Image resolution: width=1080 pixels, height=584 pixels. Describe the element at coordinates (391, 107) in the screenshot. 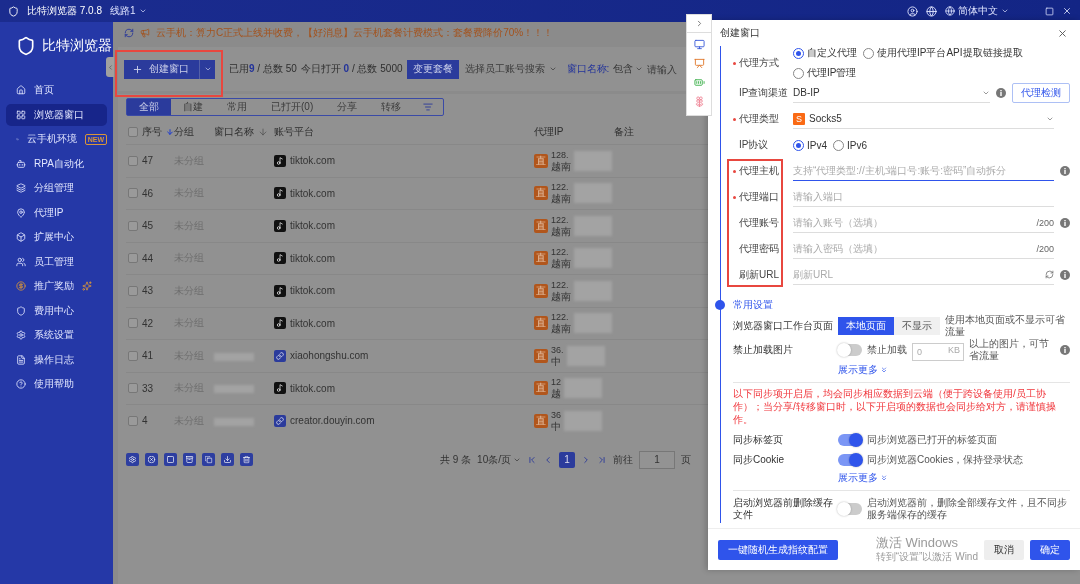

I see `filter-tab: 转移` at that location.